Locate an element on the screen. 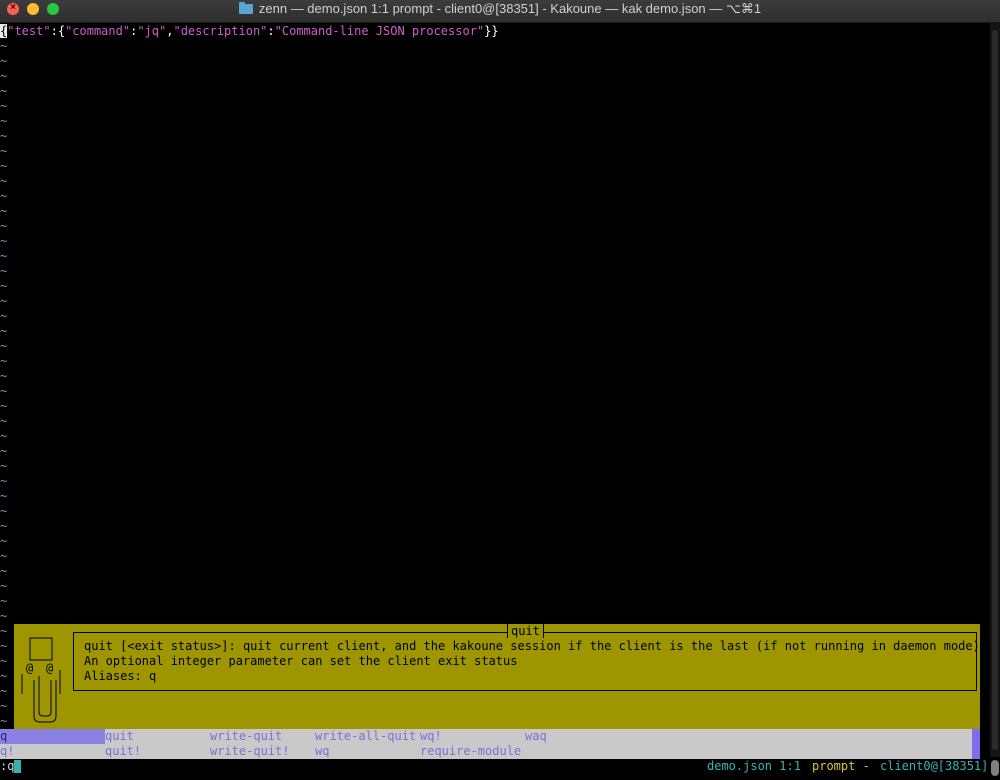  info-line: Aliases: q is located at coordinates (120, 676).